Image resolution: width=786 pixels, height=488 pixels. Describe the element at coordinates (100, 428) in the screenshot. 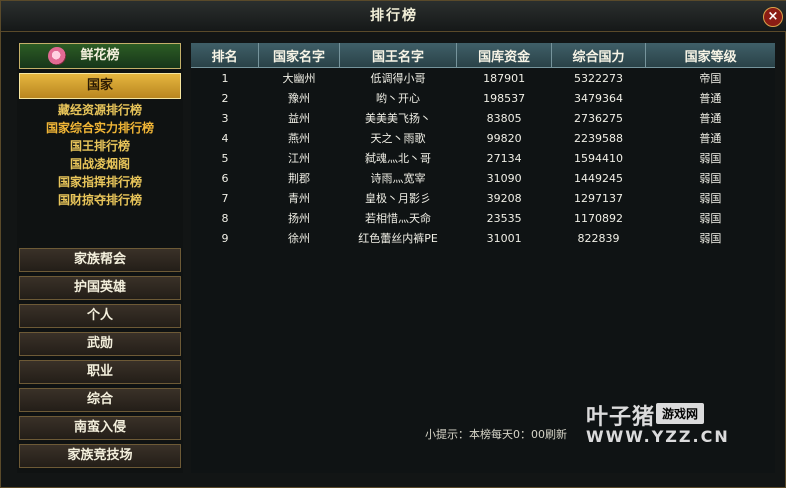

I see `sidebar-item-southern-invasion: 南蛮入侵` at that location.